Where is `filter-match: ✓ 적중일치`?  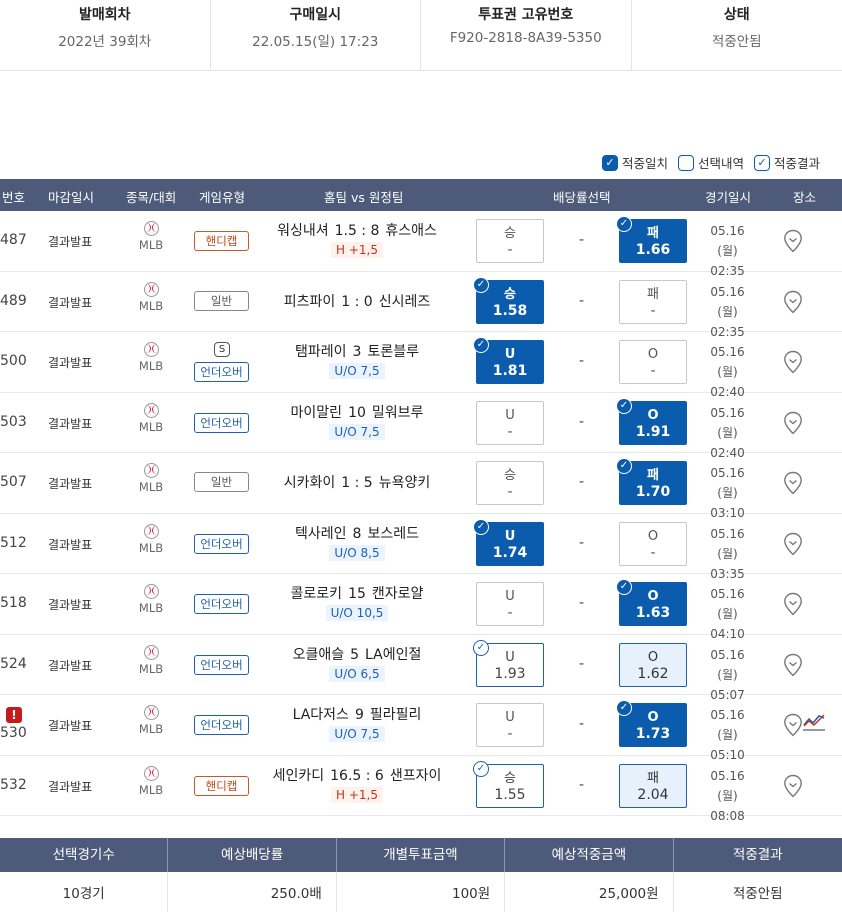
filter-match: ✓ 적중일치 is located at coordinates (635, 162).